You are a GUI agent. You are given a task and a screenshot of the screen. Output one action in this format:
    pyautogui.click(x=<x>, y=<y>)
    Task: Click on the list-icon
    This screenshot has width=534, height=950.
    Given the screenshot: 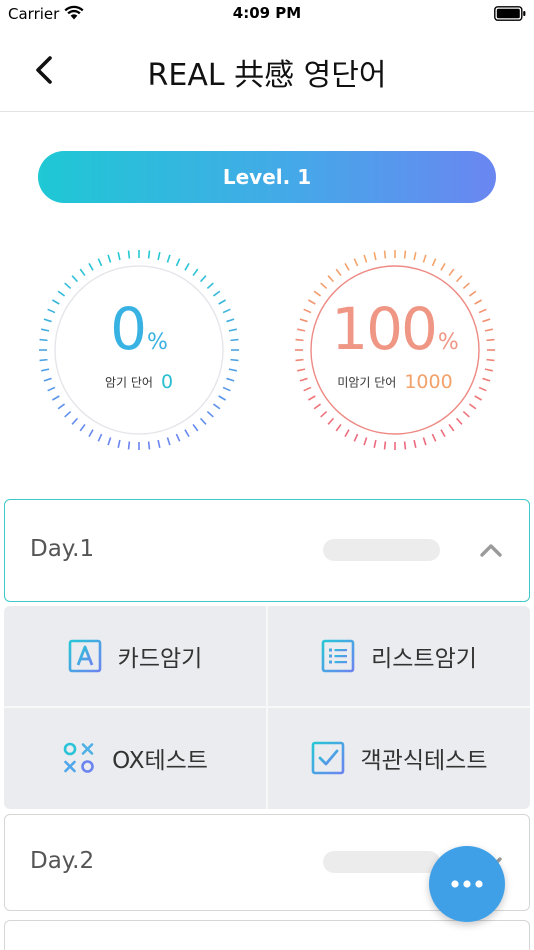 What is the action you would take?
    pyautogui.click(x=338, y=656)
    